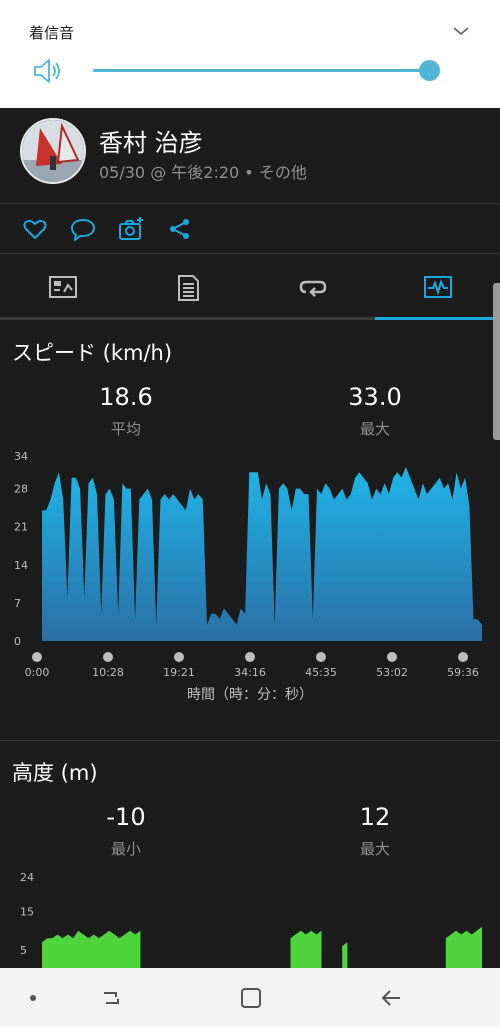  What do you see at coordinates (27, 877) in the screenshot?
I see `altitude-y-tick-label: 24` at bounding box center [27, 877].